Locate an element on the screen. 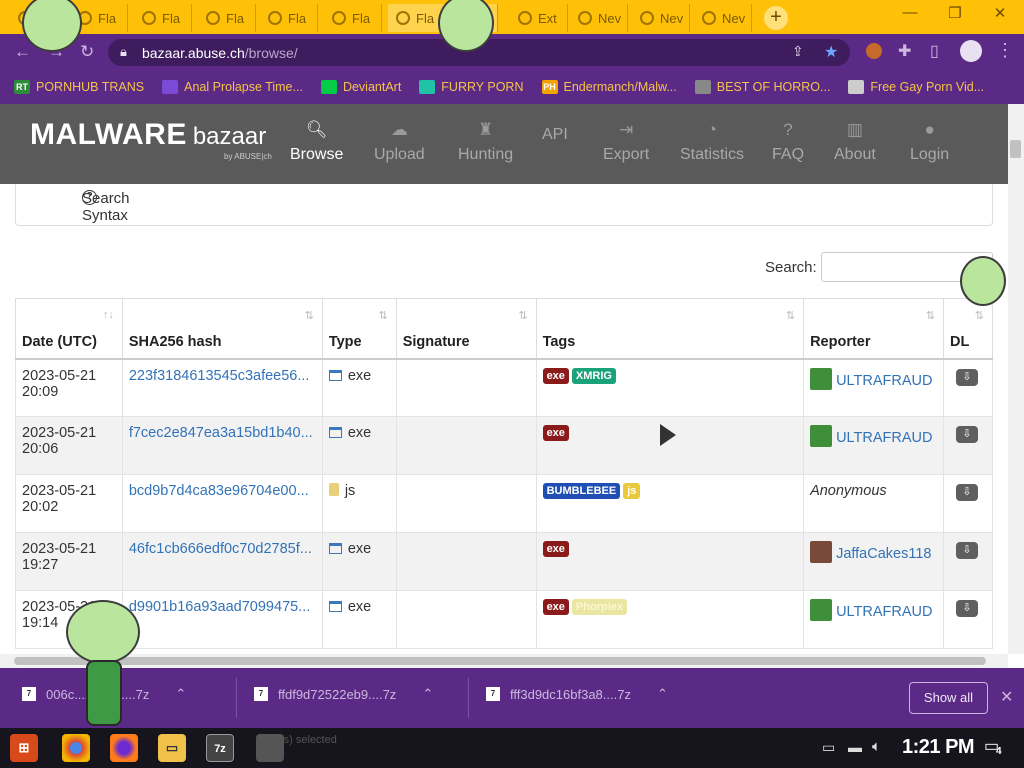  7zip-taskbar-icon: 7z is located at coordinates (220, 748).